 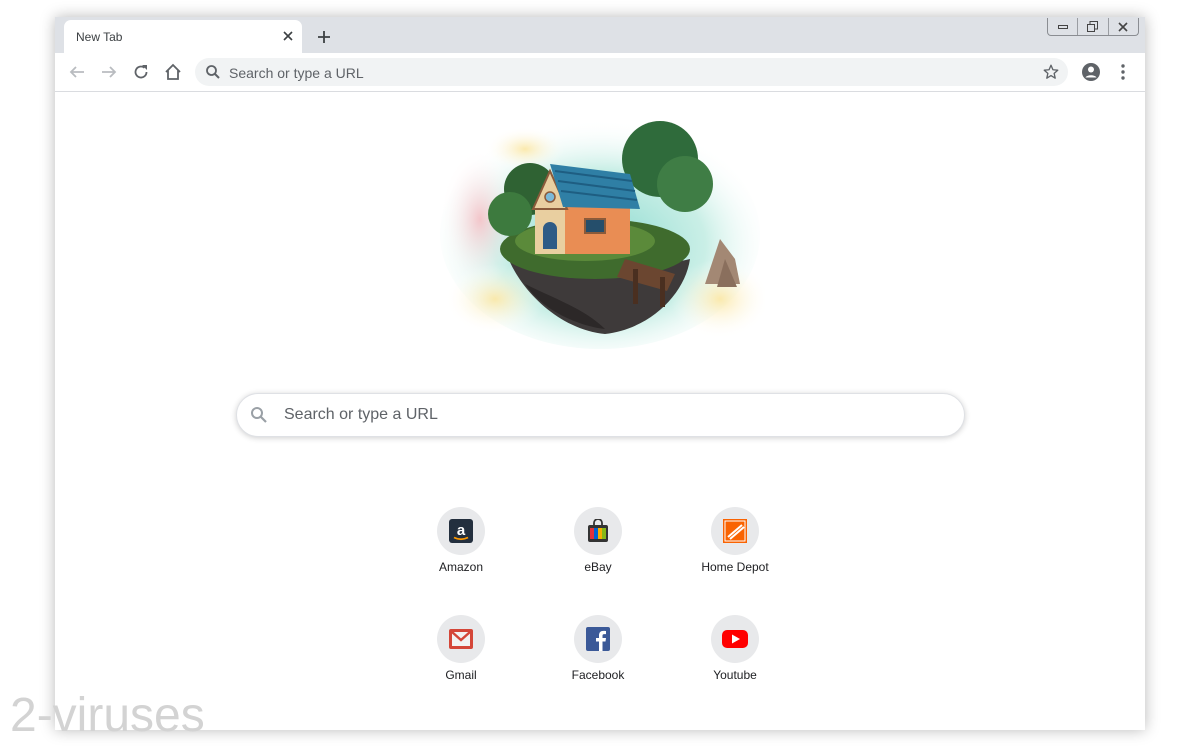 What do you see at coordinates (598, 639) in the screenshot?
I see `facebook-icon` at bounding box center [598, 639].